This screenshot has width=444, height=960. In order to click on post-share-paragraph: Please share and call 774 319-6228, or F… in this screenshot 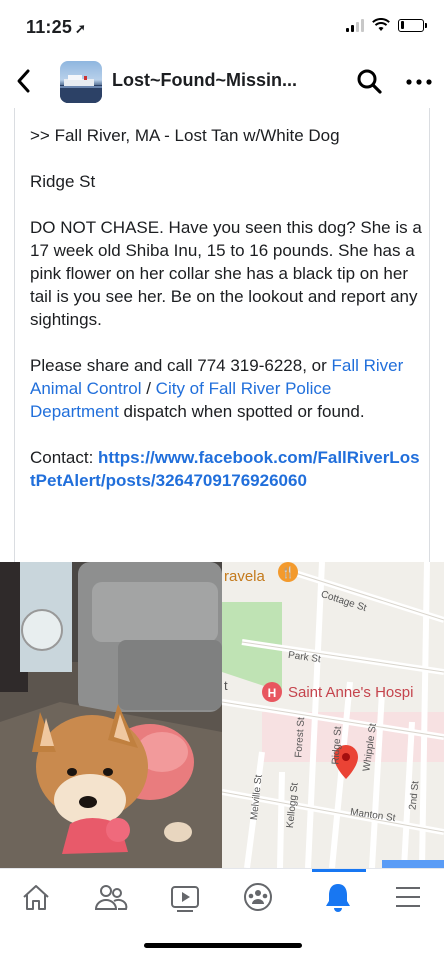, I will do `click(226, 388)`.